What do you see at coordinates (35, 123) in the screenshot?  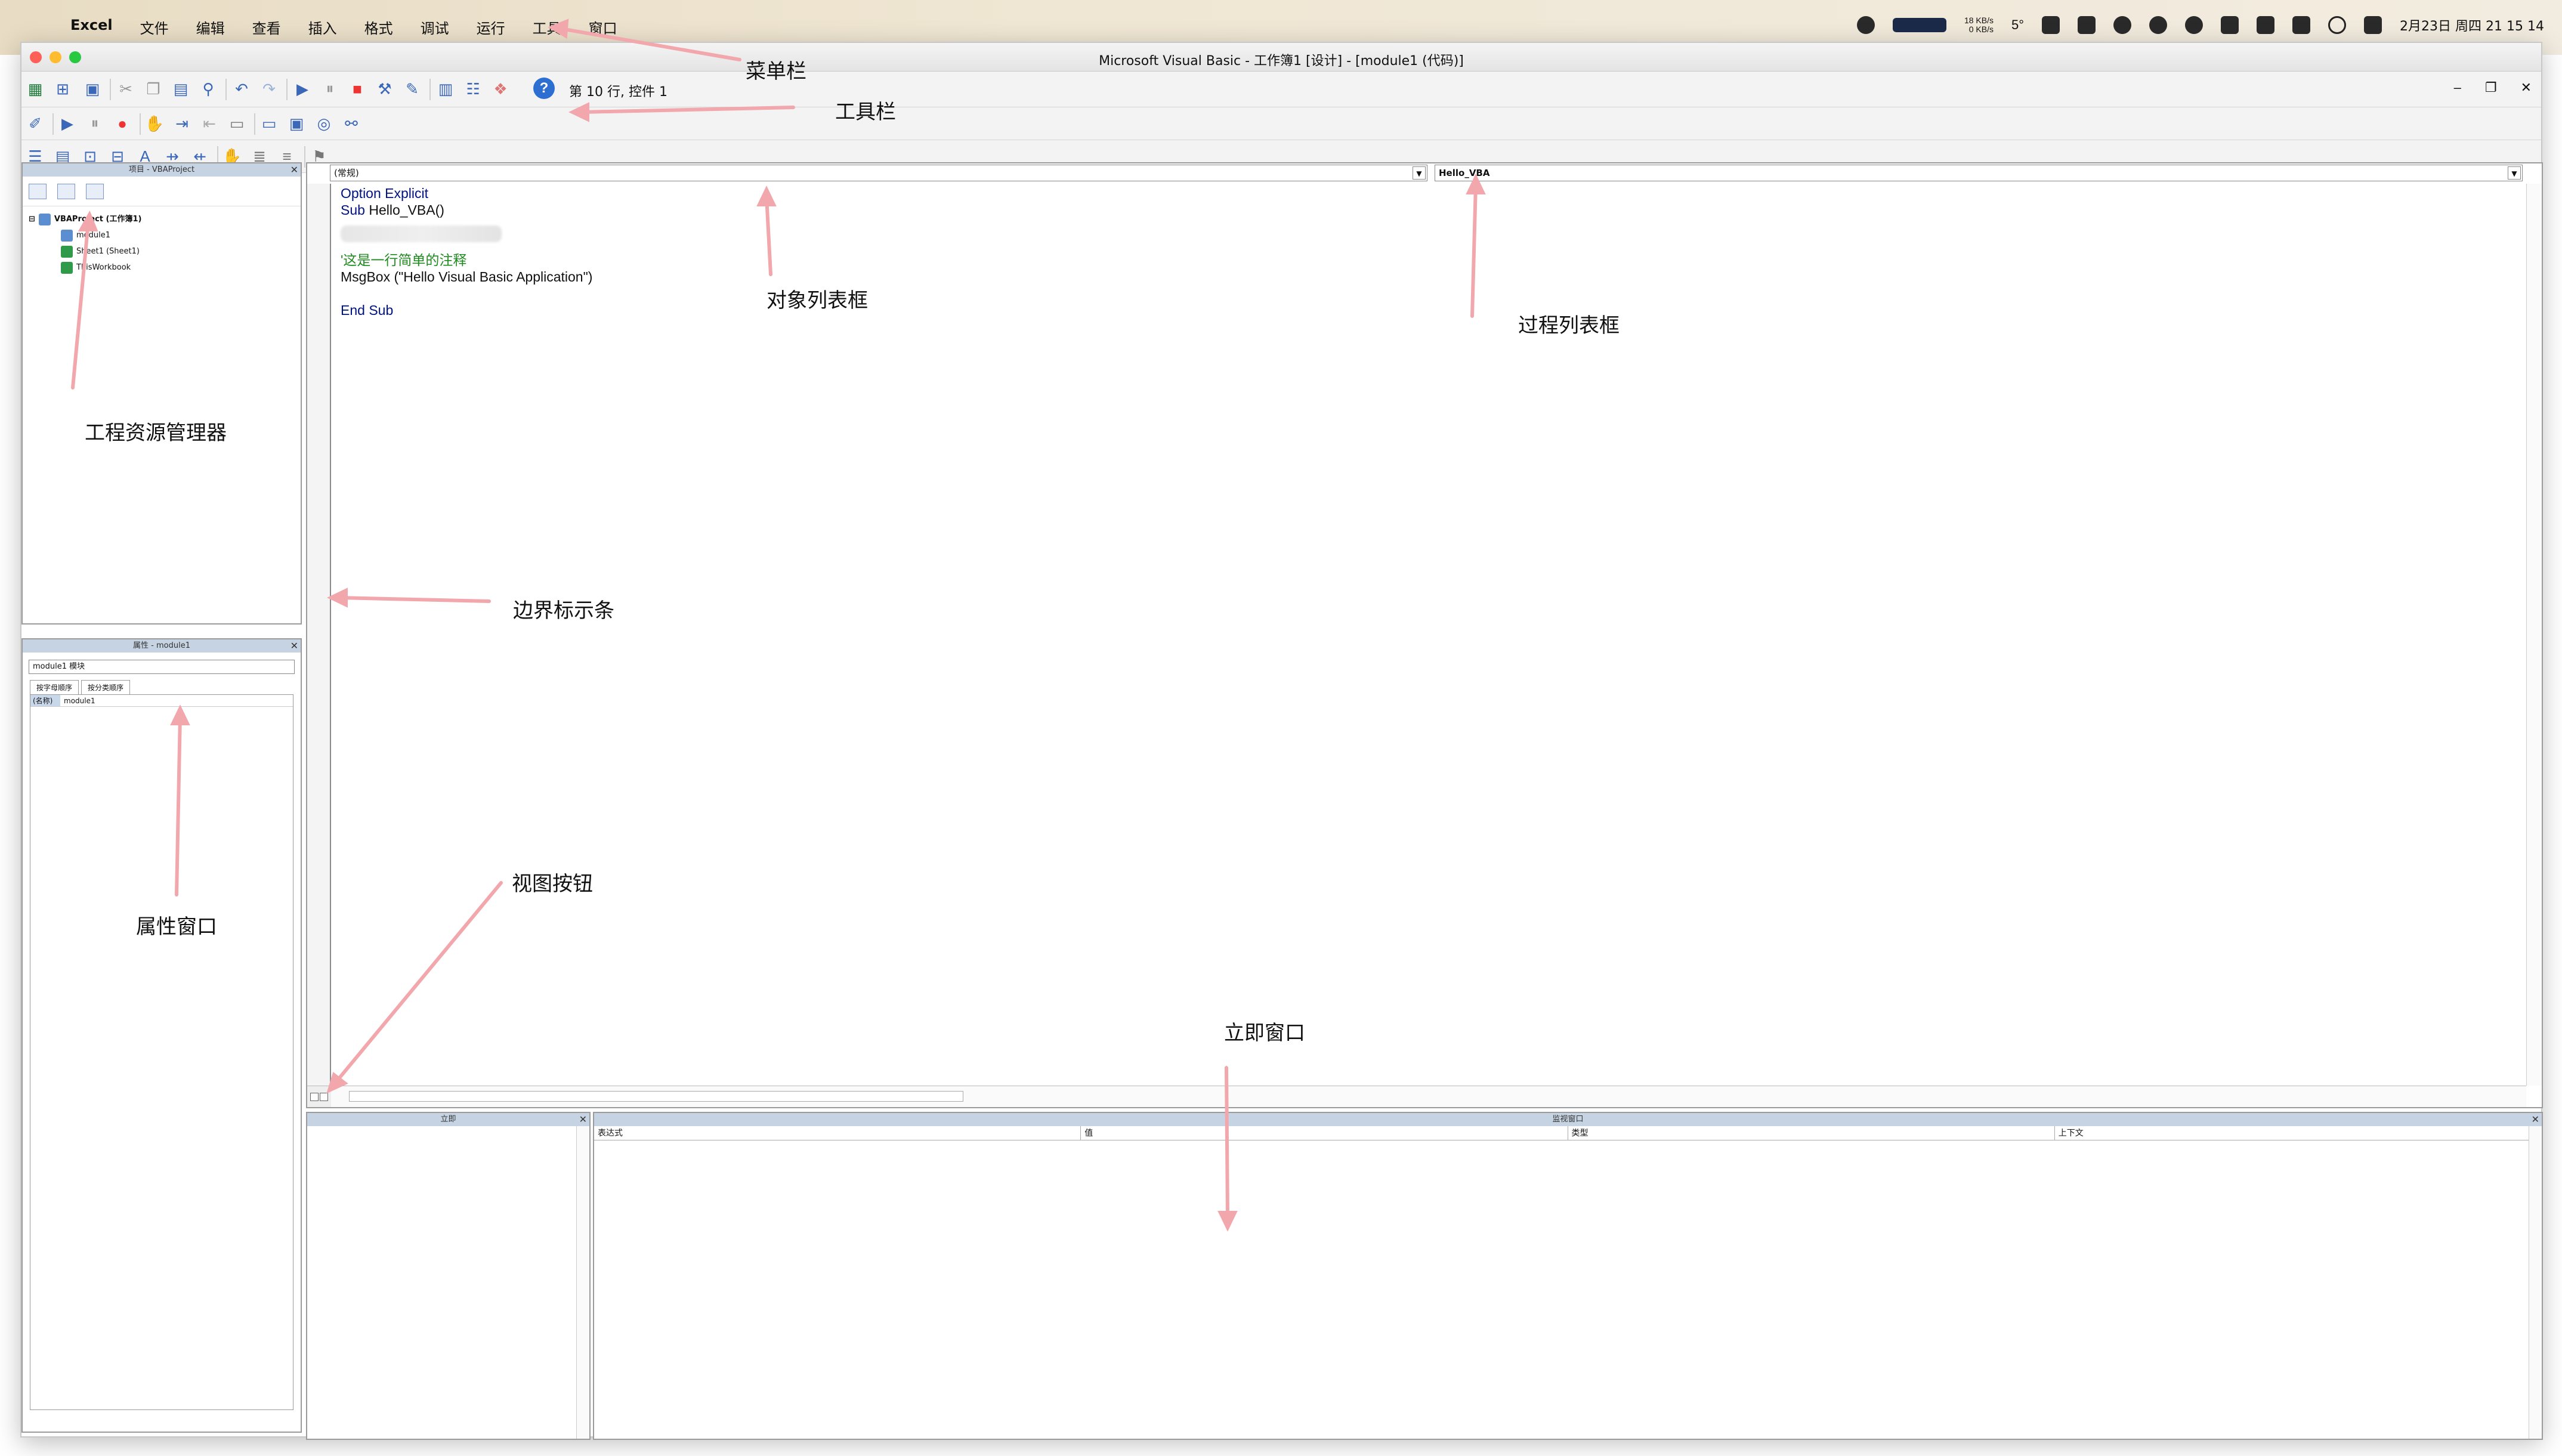 I see `design-icon: ✐` at bounding box center [35, 123].